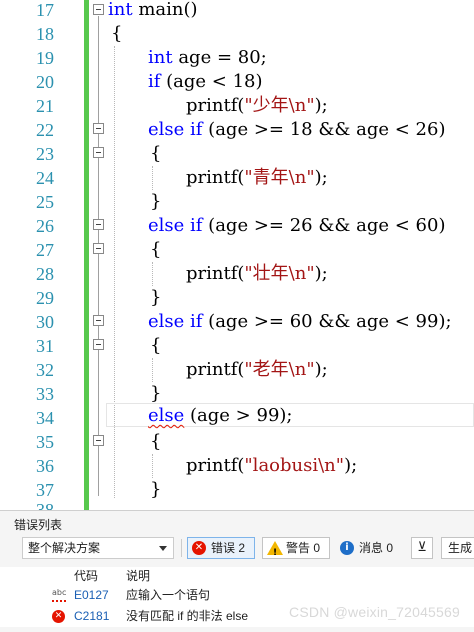  I want to click on line-number: 18, so click(45, 34).